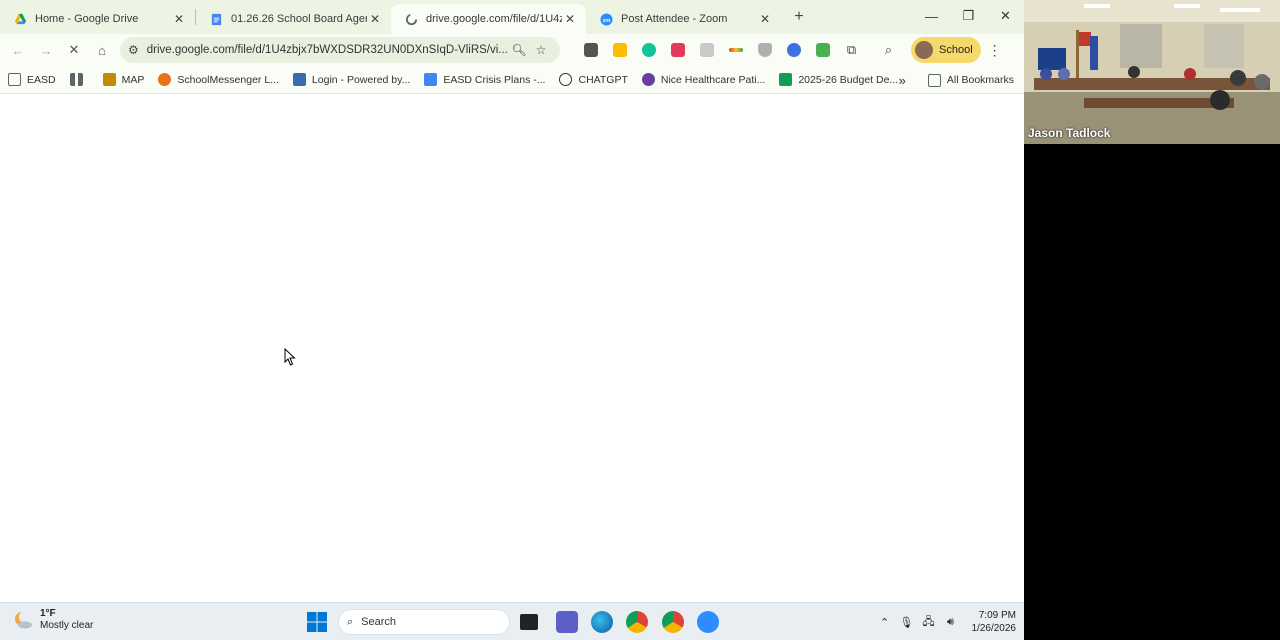  I want to click on home-icon: ⌂, so click(102, 50).